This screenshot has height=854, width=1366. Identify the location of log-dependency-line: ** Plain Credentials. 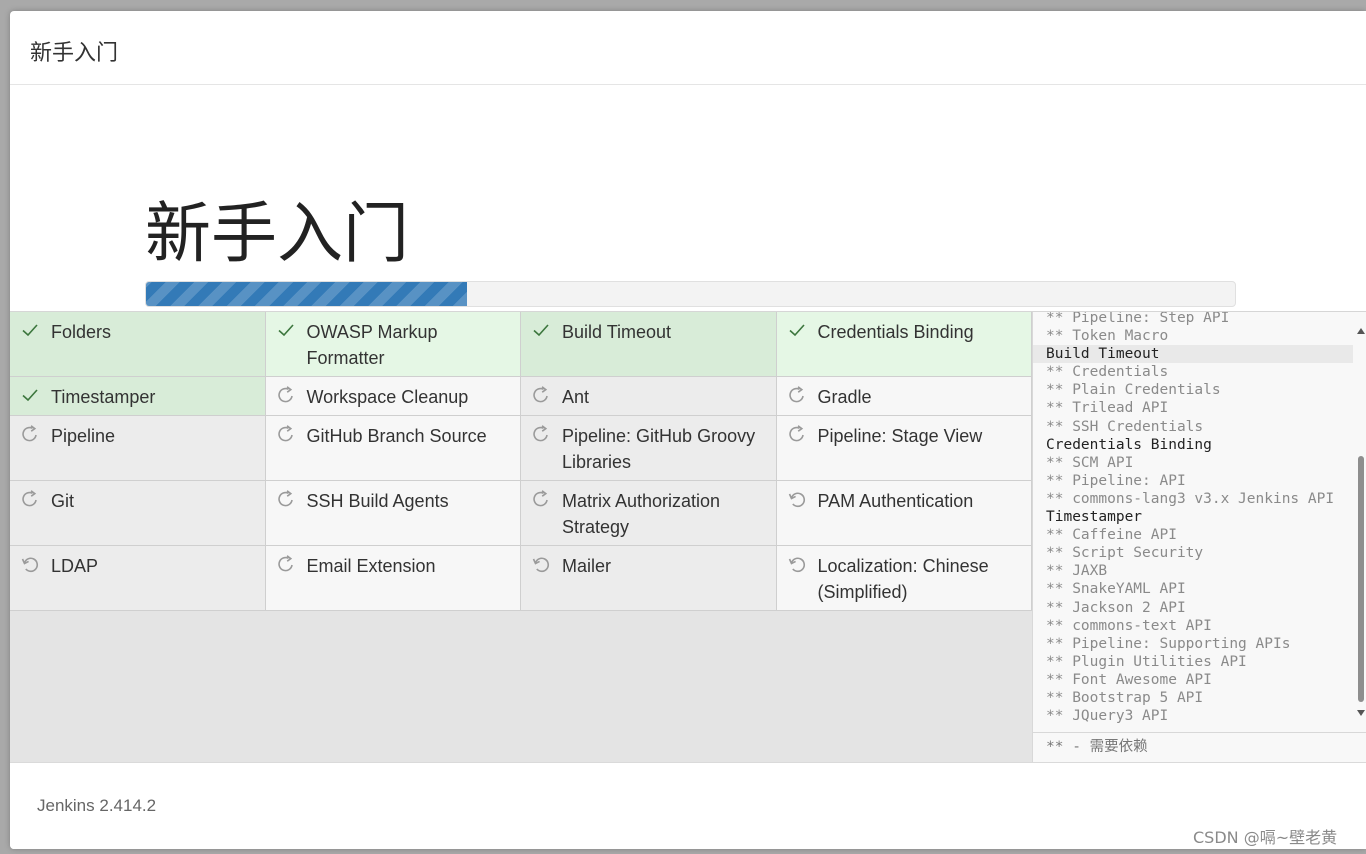
(1133, 390).